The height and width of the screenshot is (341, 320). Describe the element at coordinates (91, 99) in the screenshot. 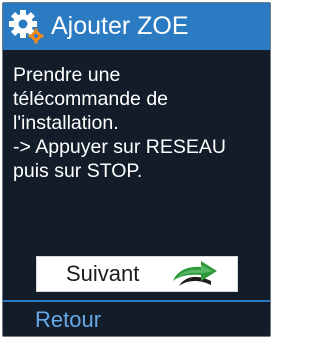

I see `instruction-line: télécommande de` at that location.